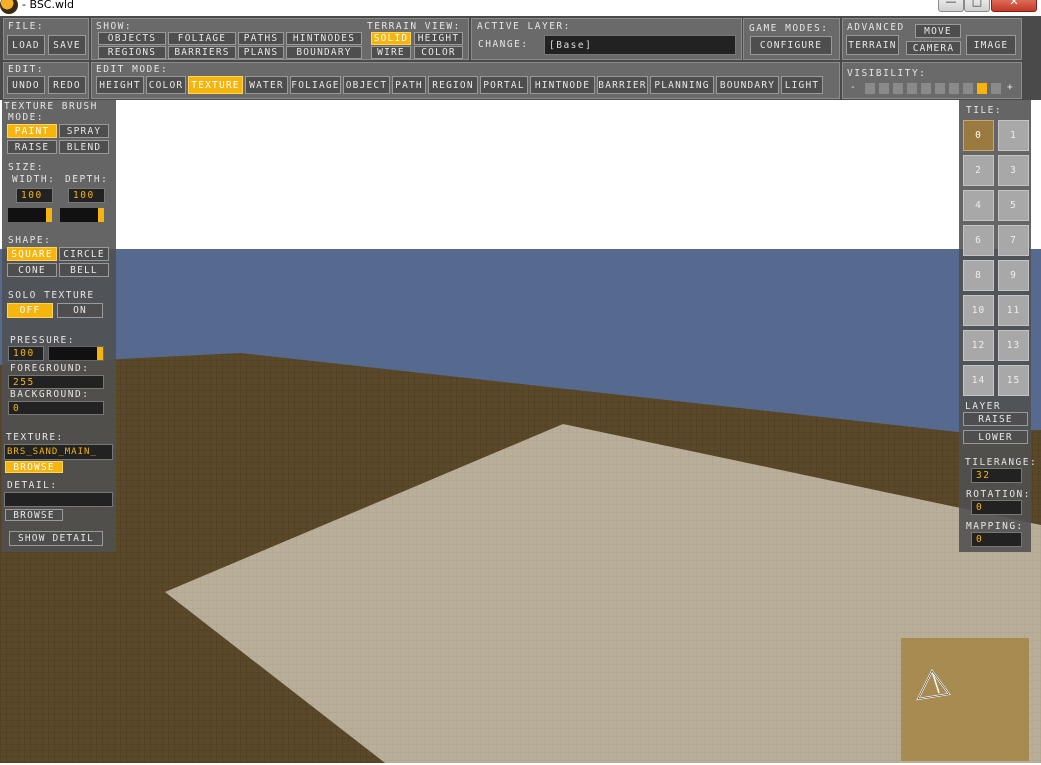 This screenshot has width=1041, height=765. What do you see at coordinates (32, 254) in the screenshot?
I see `shape-square-button: Square` at bounding box center [32, 254].